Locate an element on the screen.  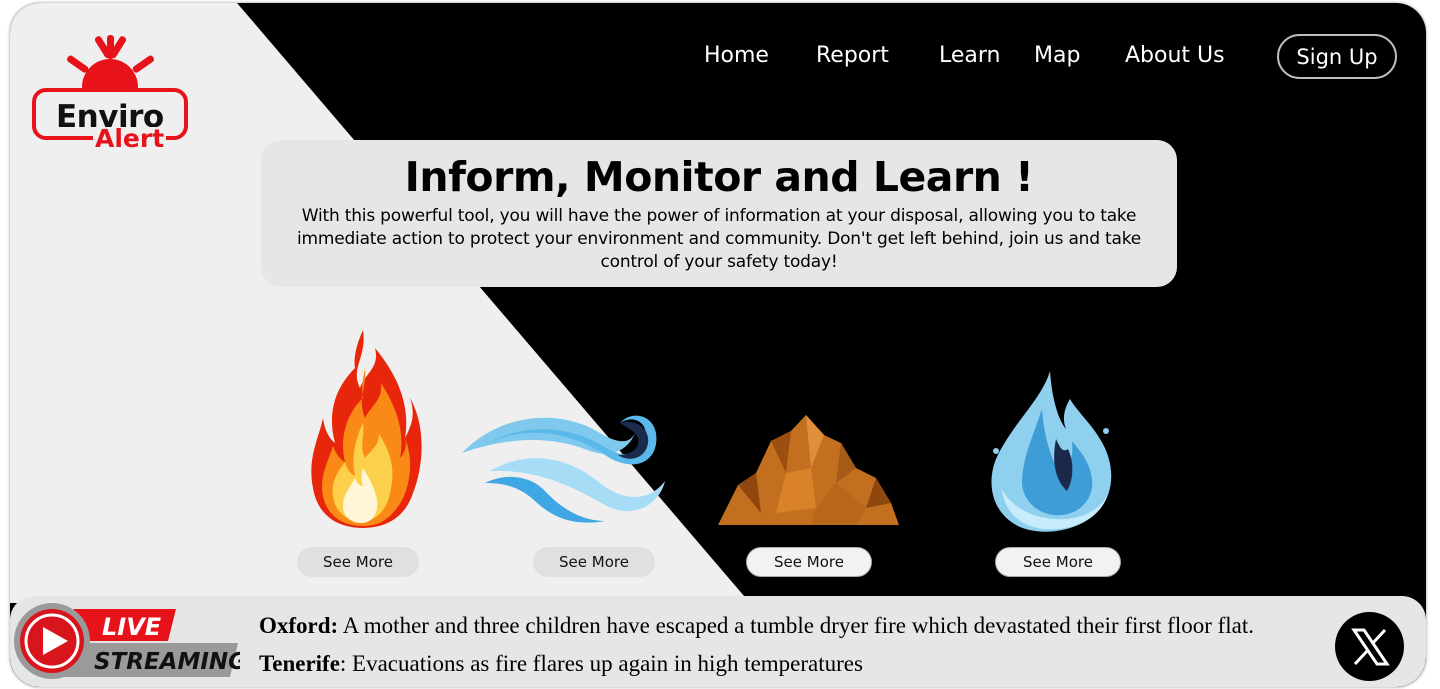
x-logo-icon is located at coordinates (1370, 646).